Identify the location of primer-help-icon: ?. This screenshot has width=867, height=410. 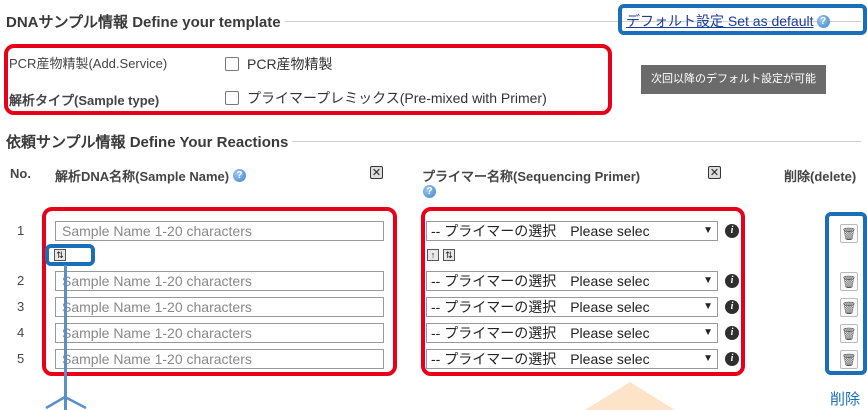
(429, 191).